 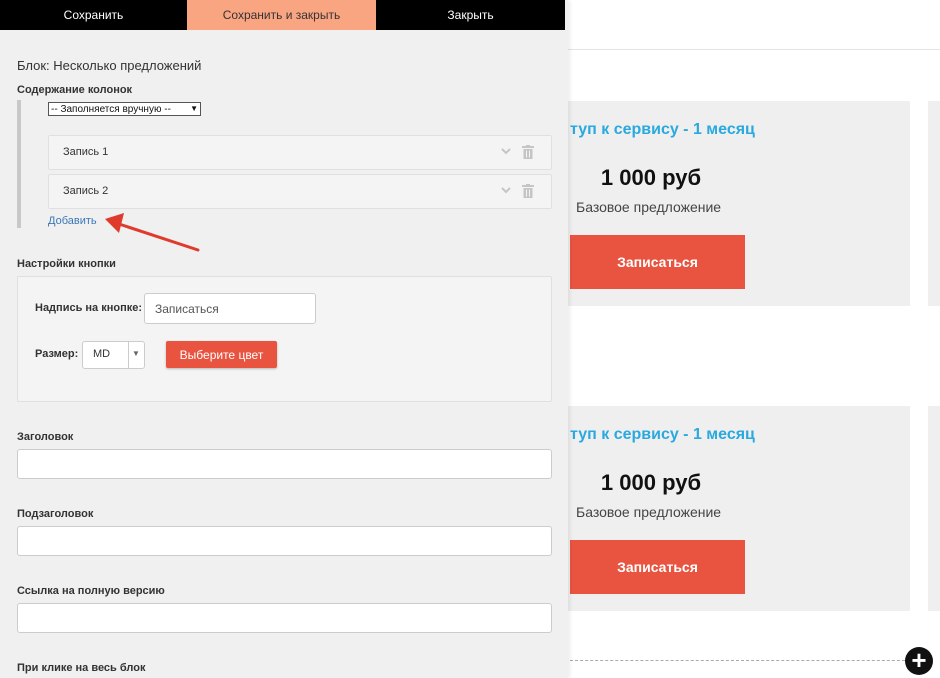 What do you see at coordinates (102, 354) in the screenshot?
I see `size-value: MD` at bounding box center [102, 354].